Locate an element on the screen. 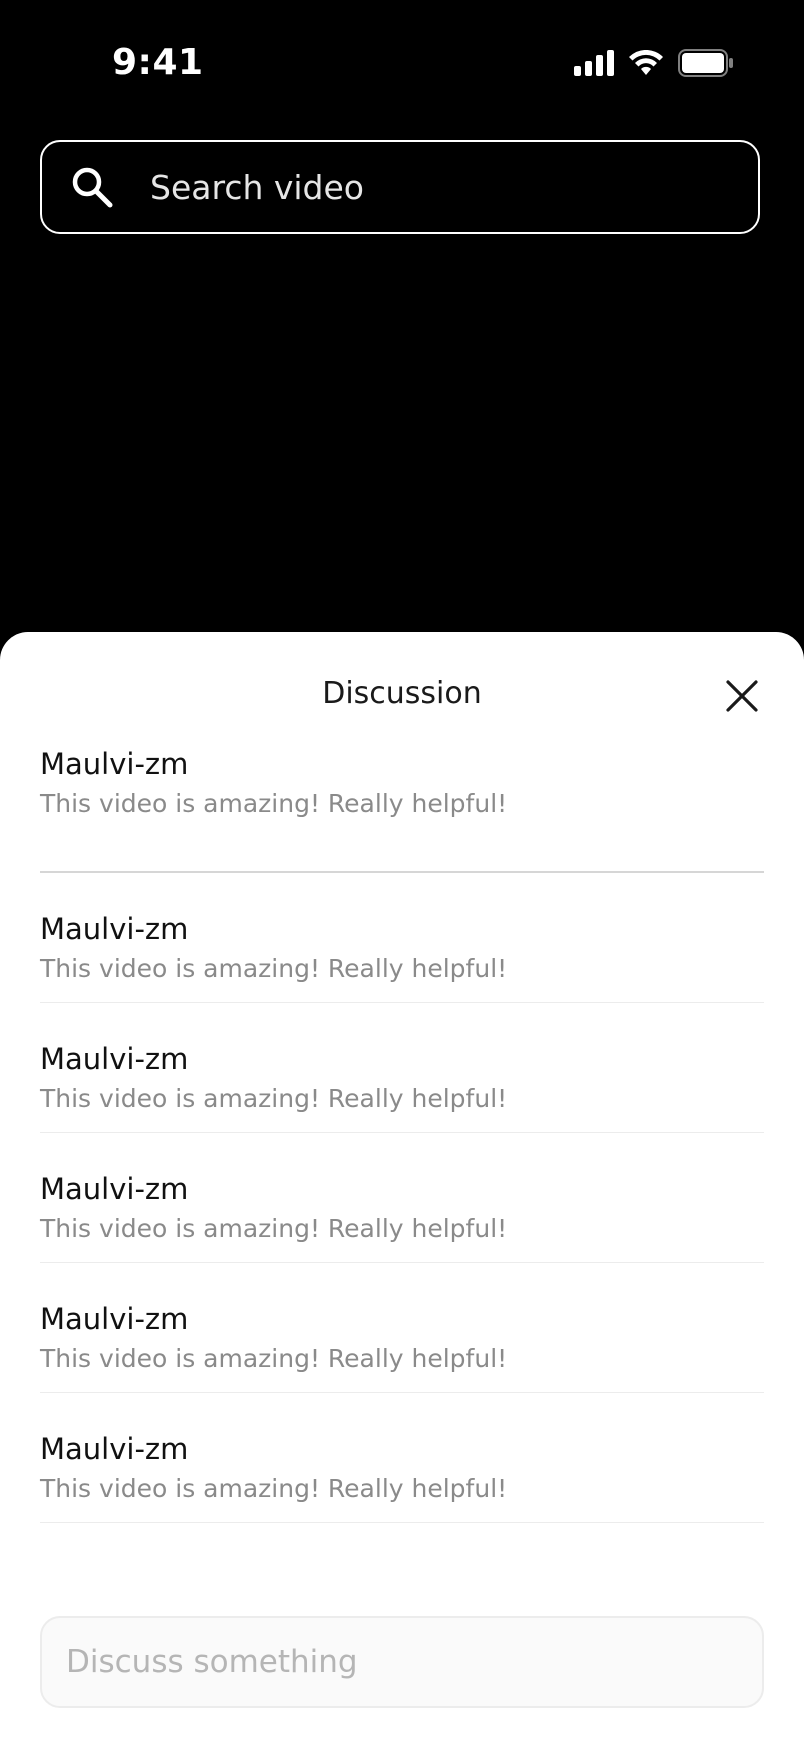 Image resolution: width=804 pixels, height=1748 pixels. search-icon is located at coordinates (92, 187).